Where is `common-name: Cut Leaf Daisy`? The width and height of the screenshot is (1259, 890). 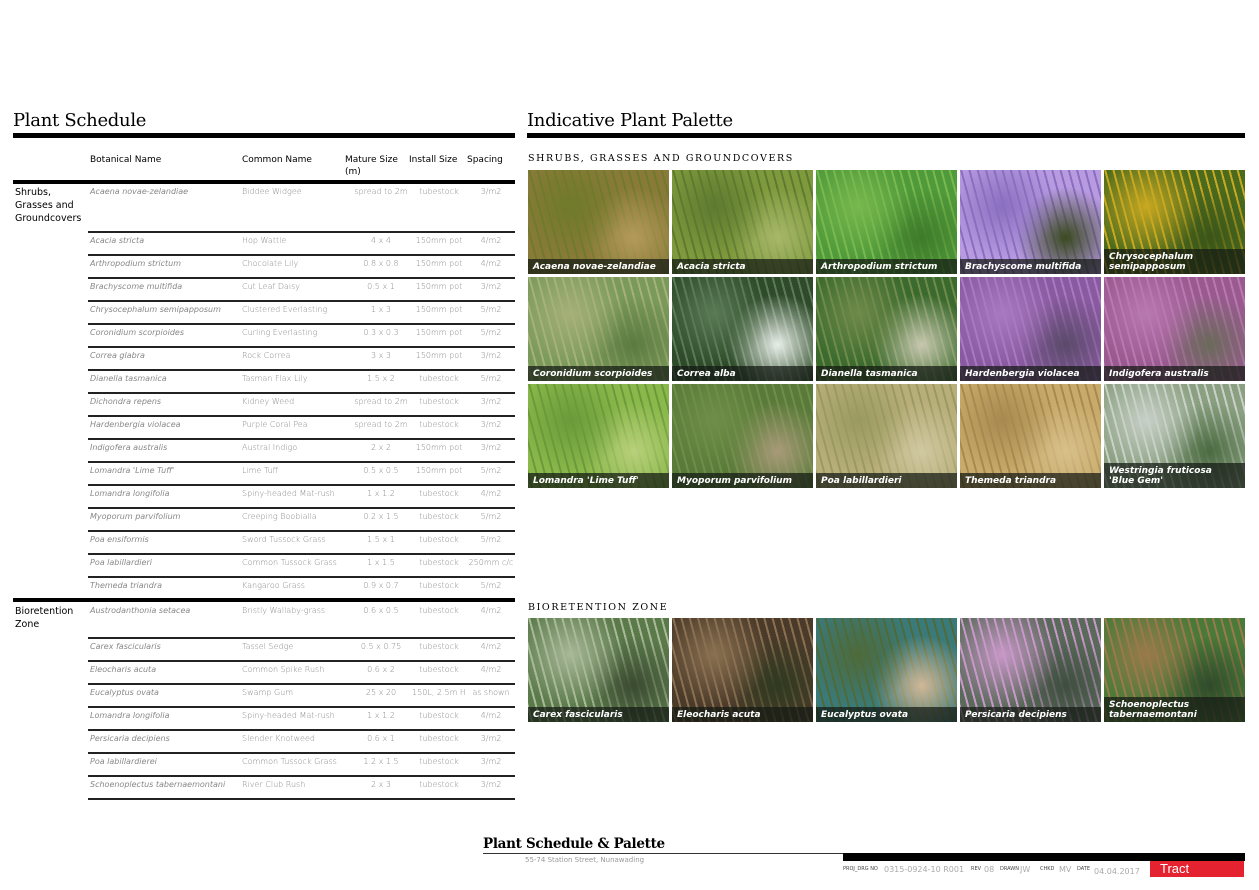 common-name: Cut Leaf Daisy is located at coordinates (271, 286).